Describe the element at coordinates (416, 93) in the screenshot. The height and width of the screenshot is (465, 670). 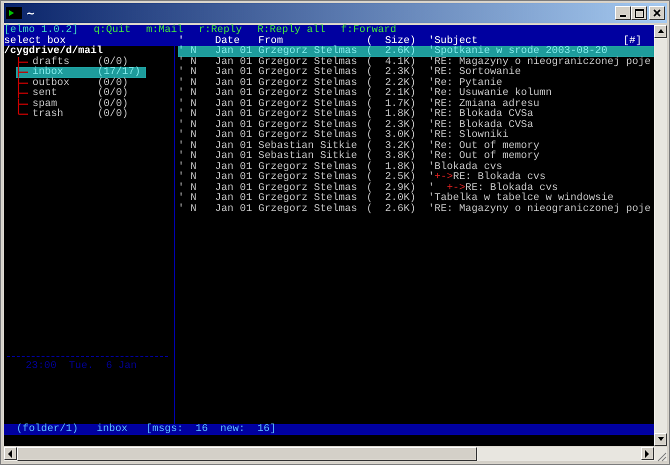
I see `message-row: ' N Jan 01 Grzegorz Stelmas ( 2.1K) 'Re: Usuwanie kolumn` at that location.